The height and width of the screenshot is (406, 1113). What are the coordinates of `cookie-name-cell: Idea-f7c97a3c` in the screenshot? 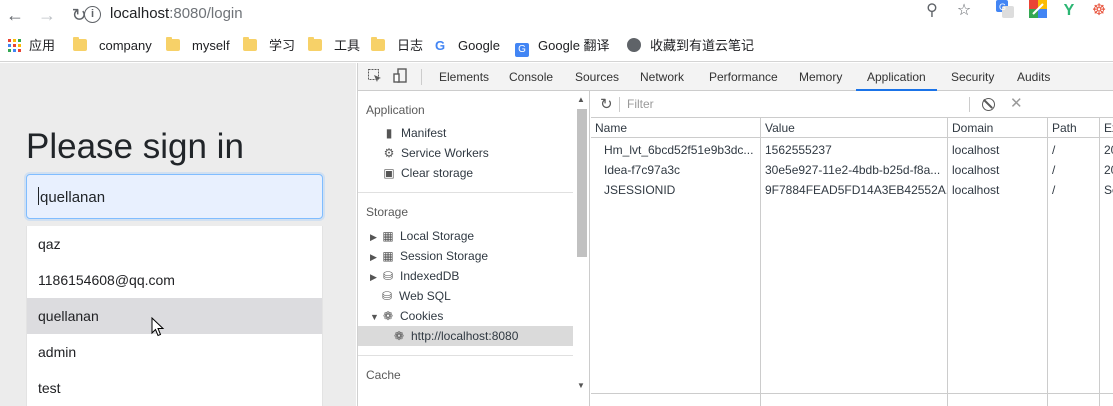 It's located at (675, 170).